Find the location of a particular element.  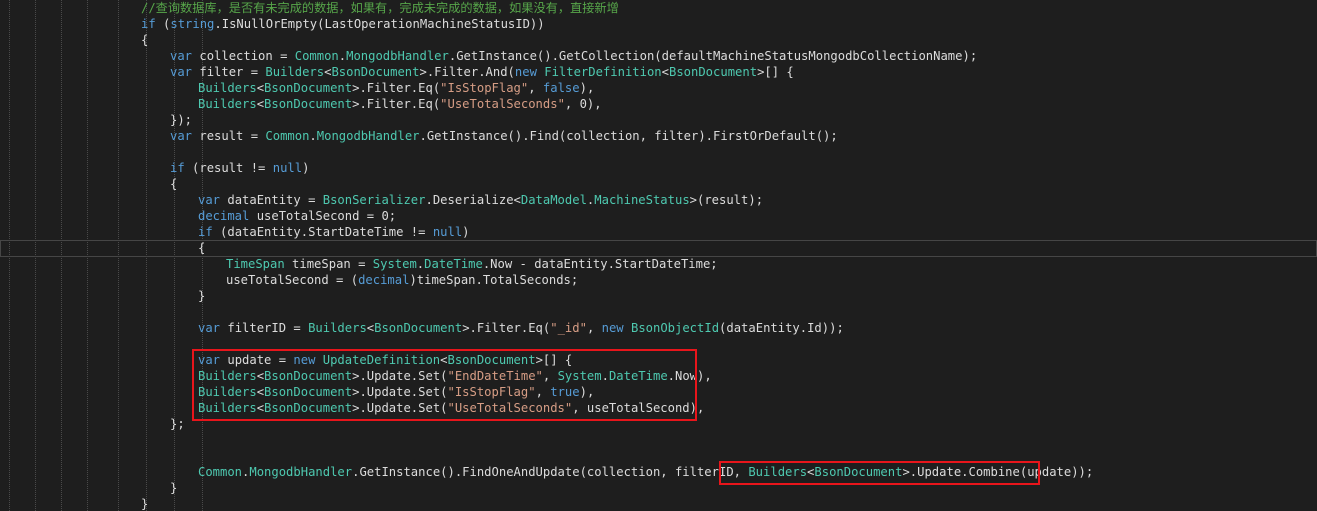

code-line: if (result != null) is located at coordinates (239, 168).